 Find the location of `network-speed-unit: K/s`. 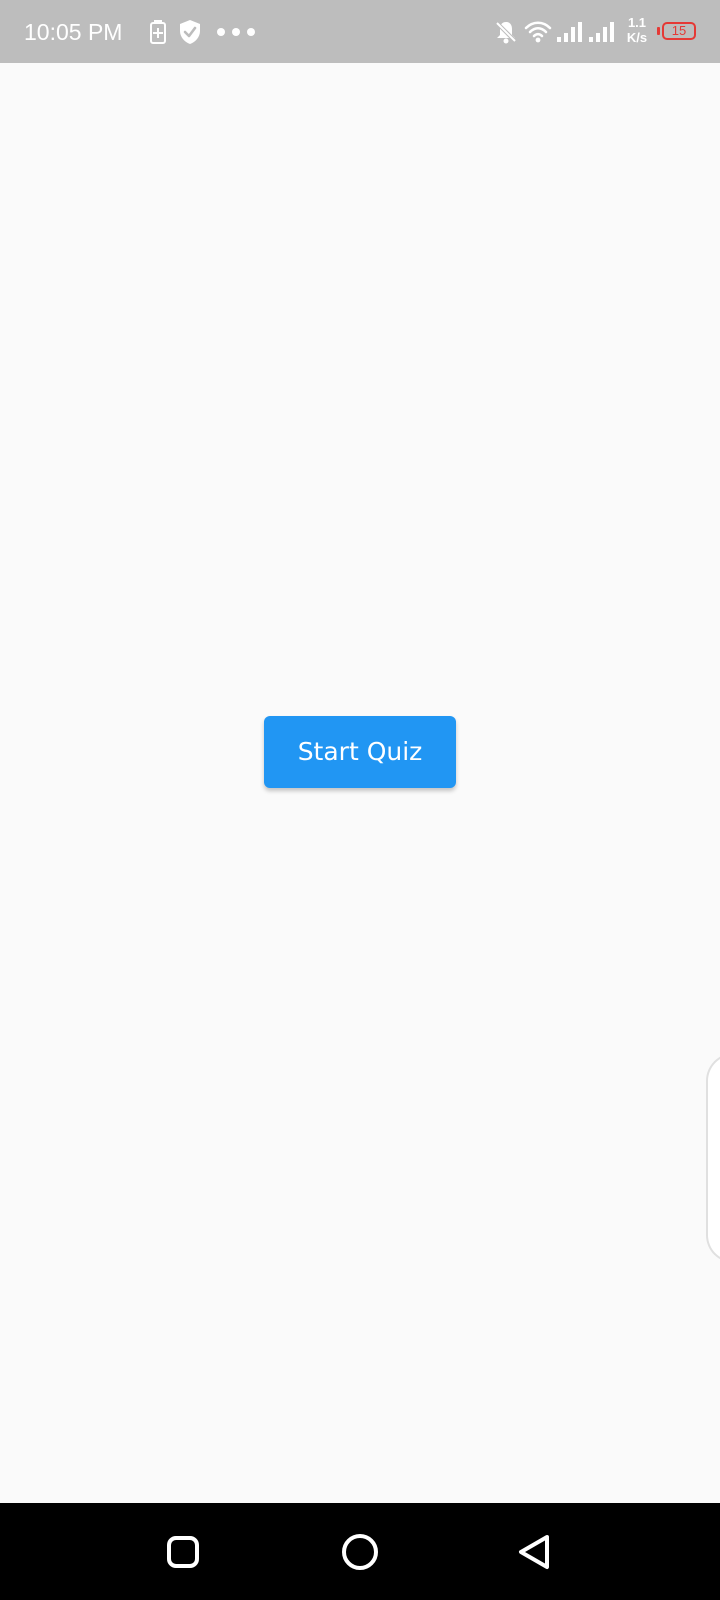

network-speed-unit: K/s is located at coordinates (637, 37).